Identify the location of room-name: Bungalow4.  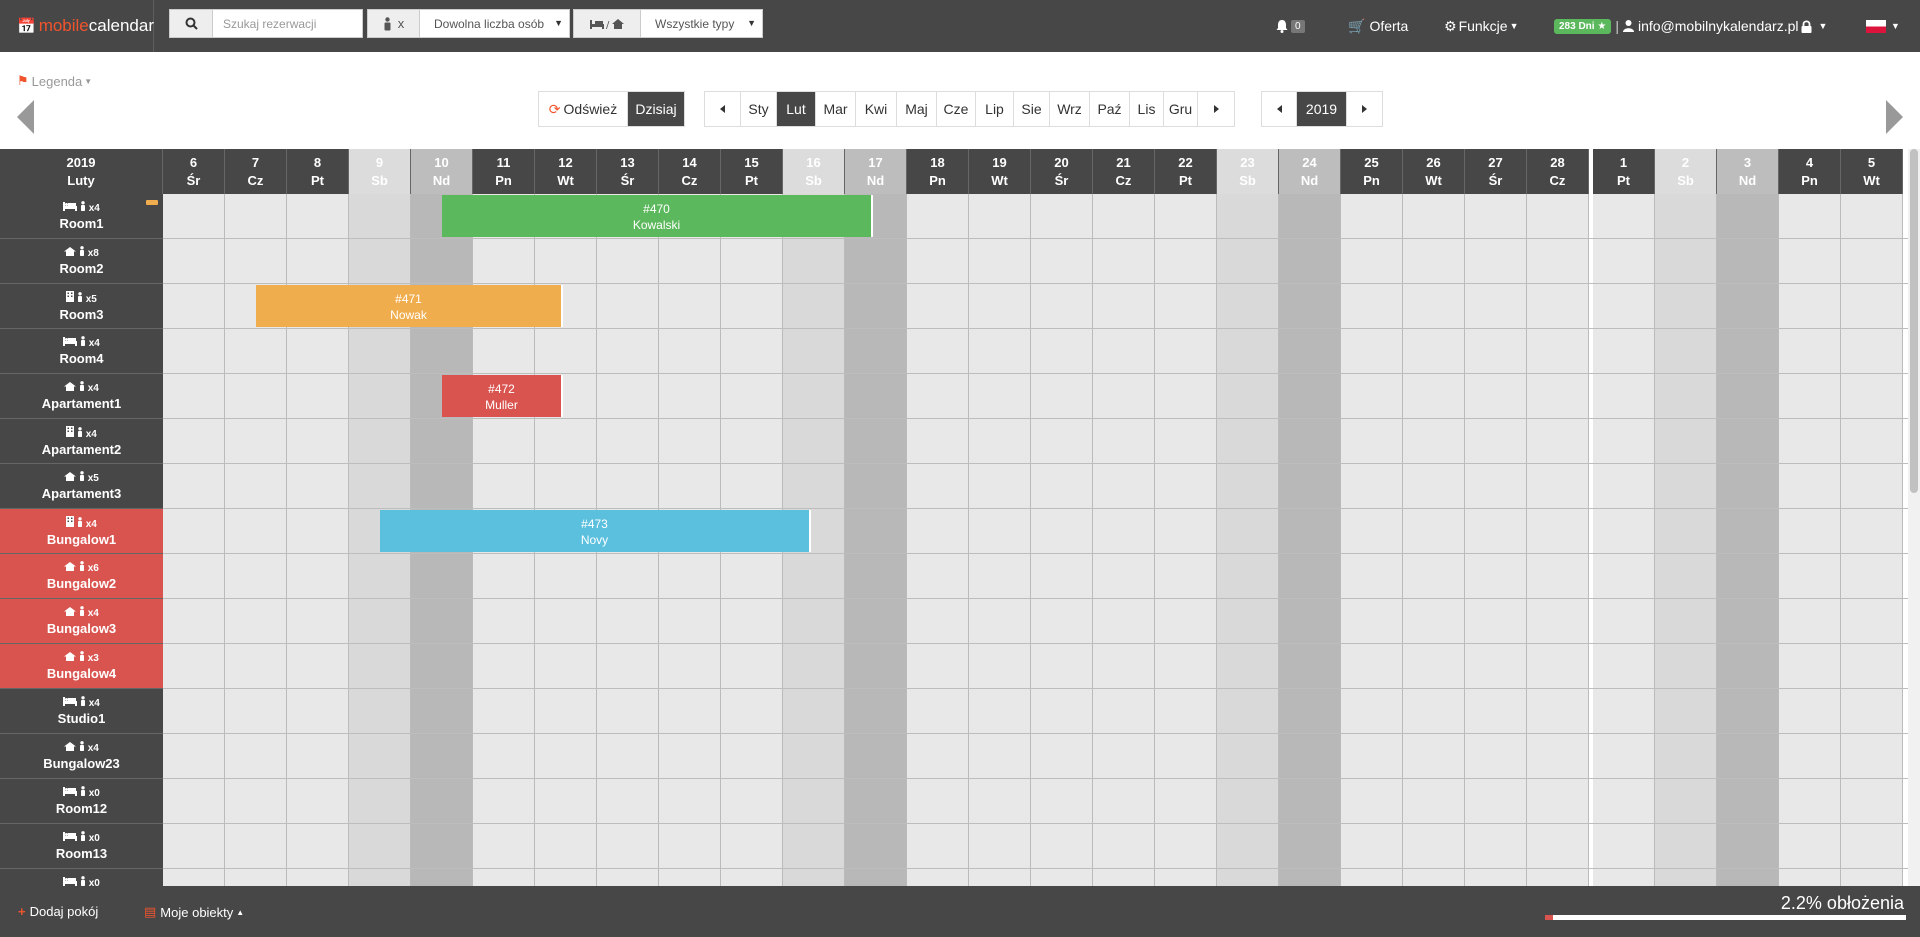
(81, 673).